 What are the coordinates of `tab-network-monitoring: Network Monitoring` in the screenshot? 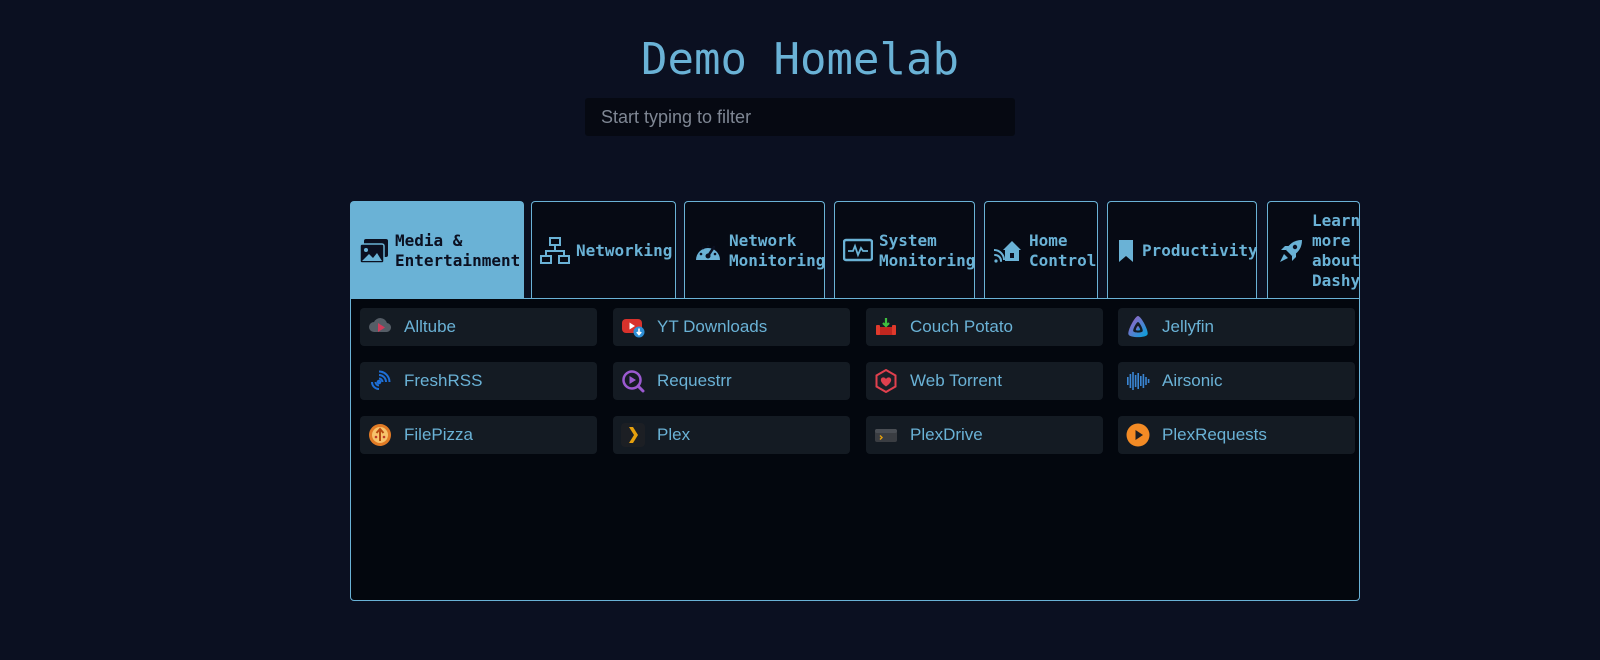 It's located at (754, 250).